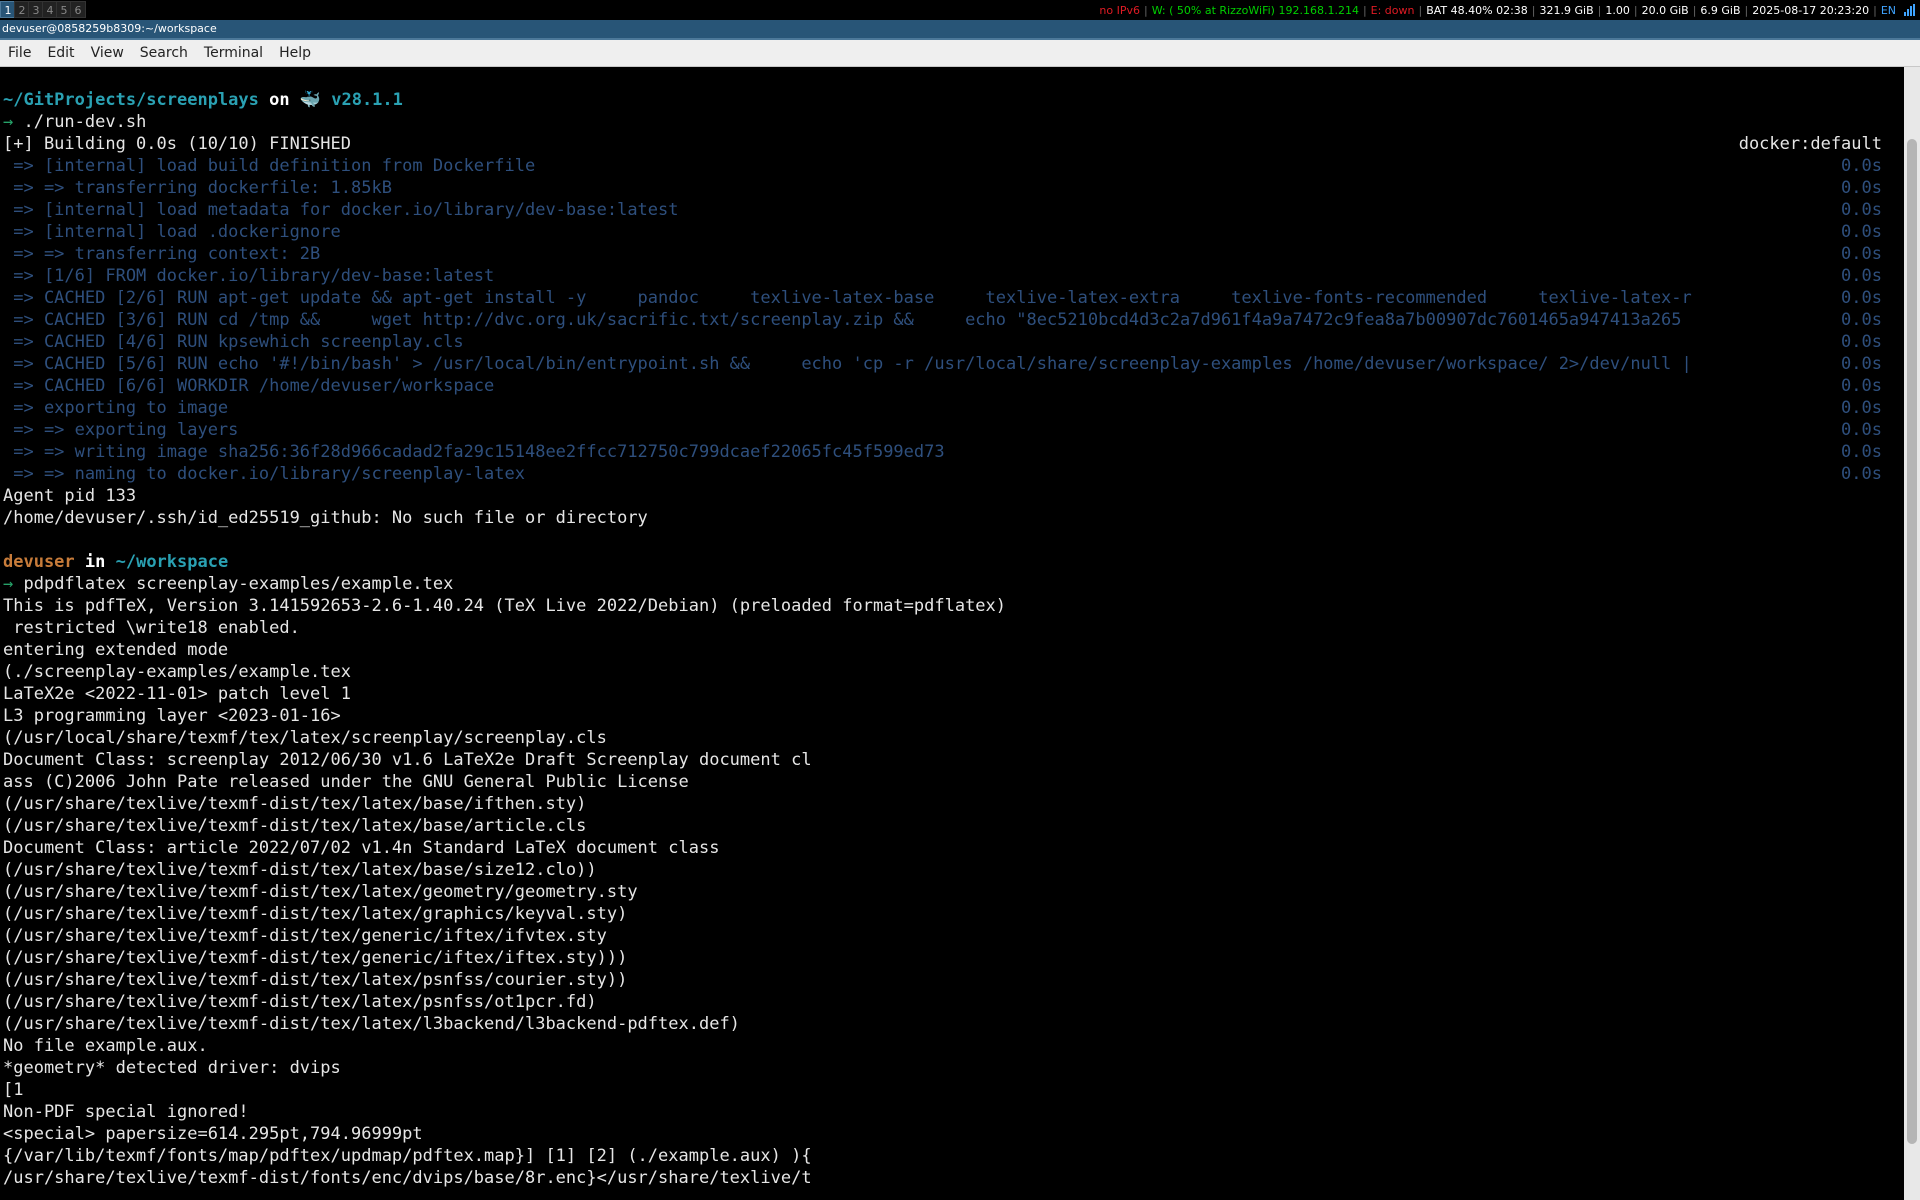 This screenshot has height=1200, width=1920. Describe the element at coordinates (1720, 10) in the screenshot. I see `memory-free-status: 6.9 GiB` at that location.